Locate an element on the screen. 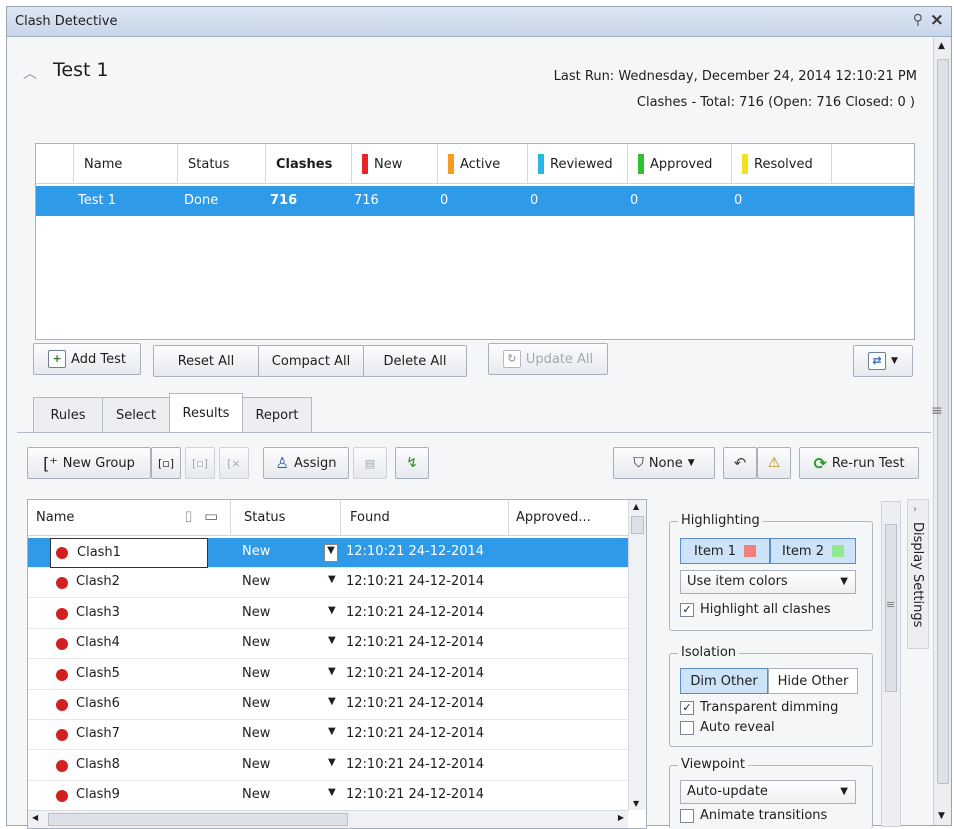  export-dropdown-button: ⇄ ▼ is located at coordinates (883, 361).